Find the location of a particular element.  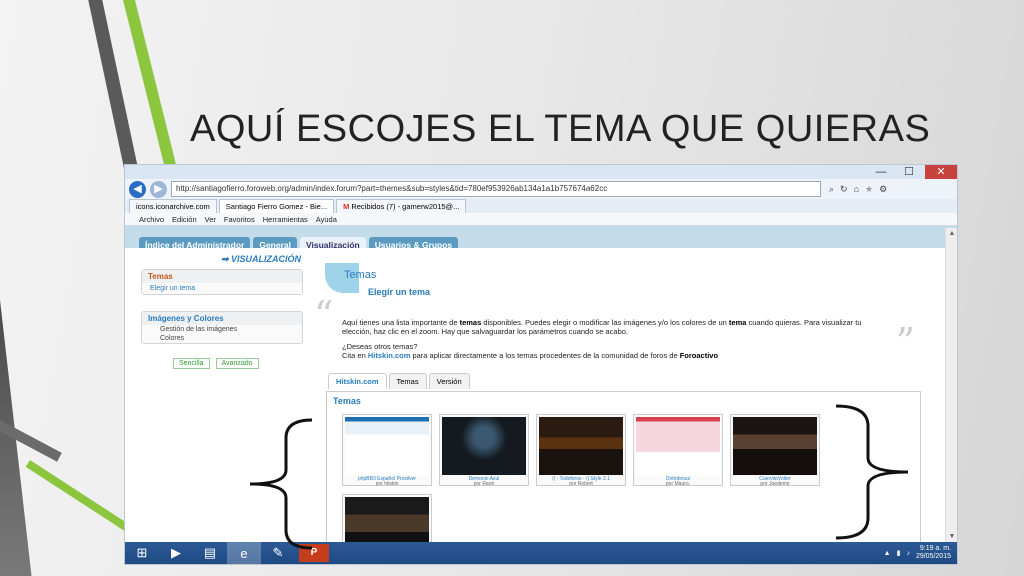

close-quote-icon: ” is located at coordinates (905, 342).